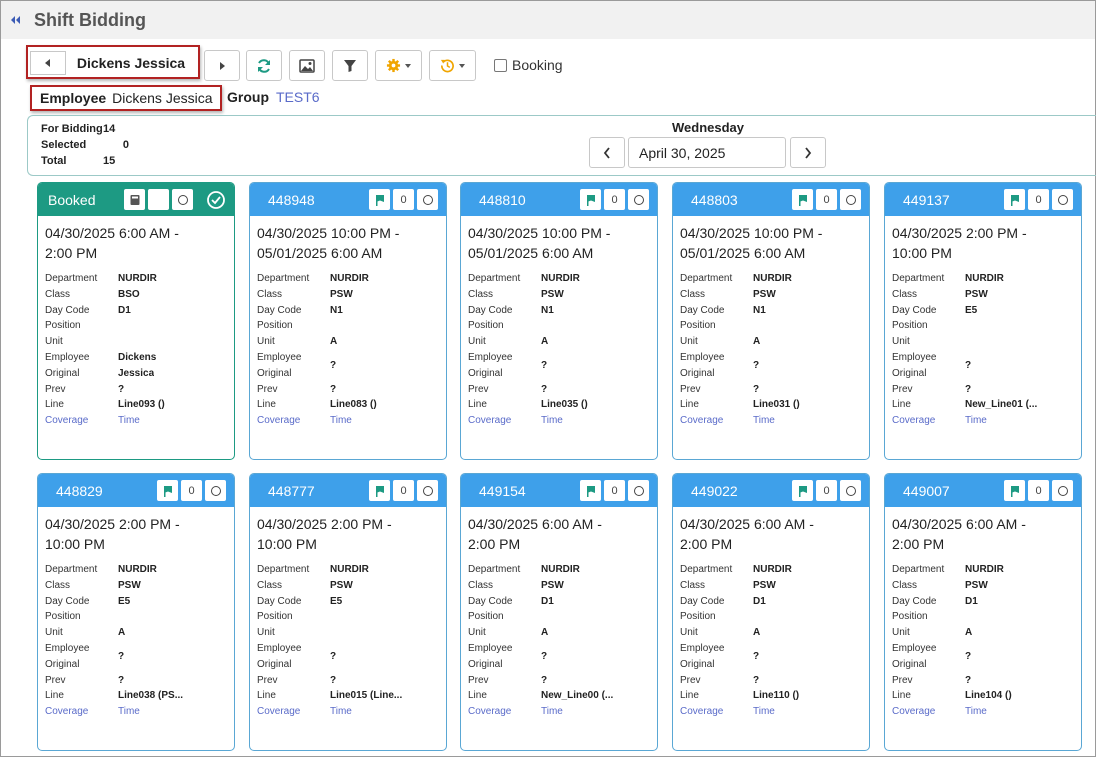 Image resolution: width=1096 pixels, height=757 pixels. What do you see at coordinates (274, 373) in the screenshot?
I see `field-label: Original` at bounding box center [274, 373].